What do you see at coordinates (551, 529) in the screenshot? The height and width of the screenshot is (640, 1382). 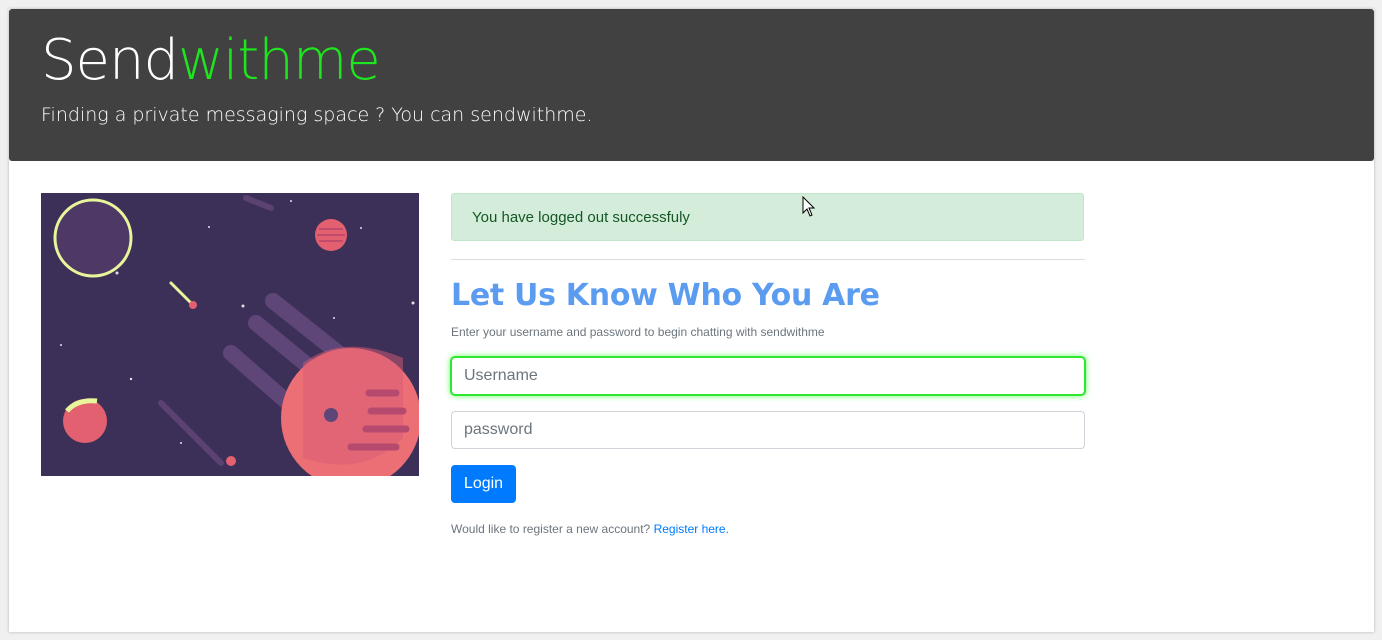 I see `register-prompt-text: Would like to register a new account?` at bounding box center [551, 529].